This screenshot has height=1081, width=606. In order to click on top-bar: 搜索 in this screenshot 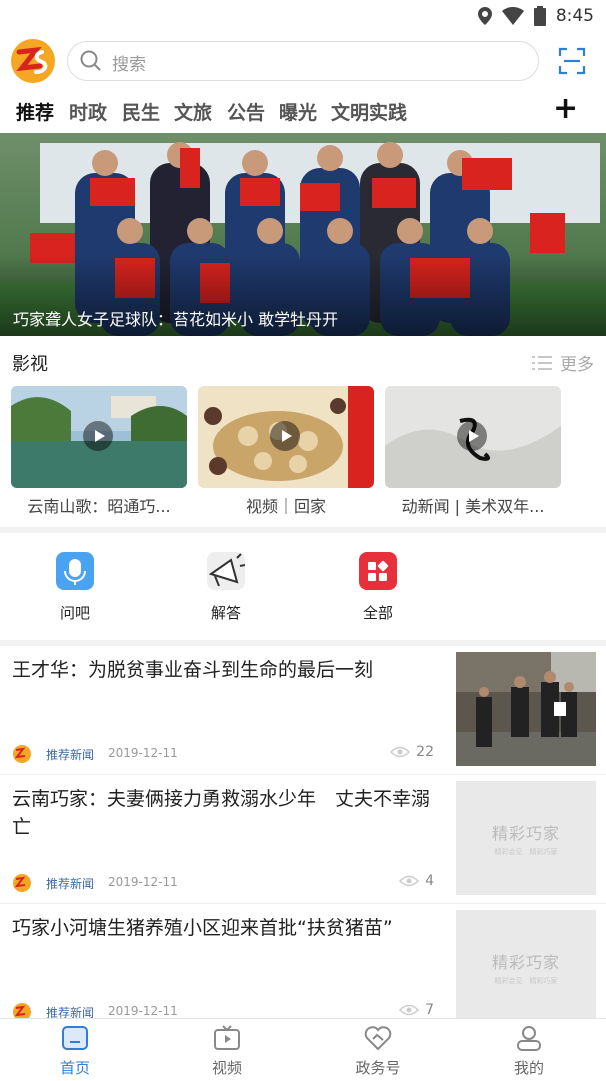, I will do `click(303, 62)`.